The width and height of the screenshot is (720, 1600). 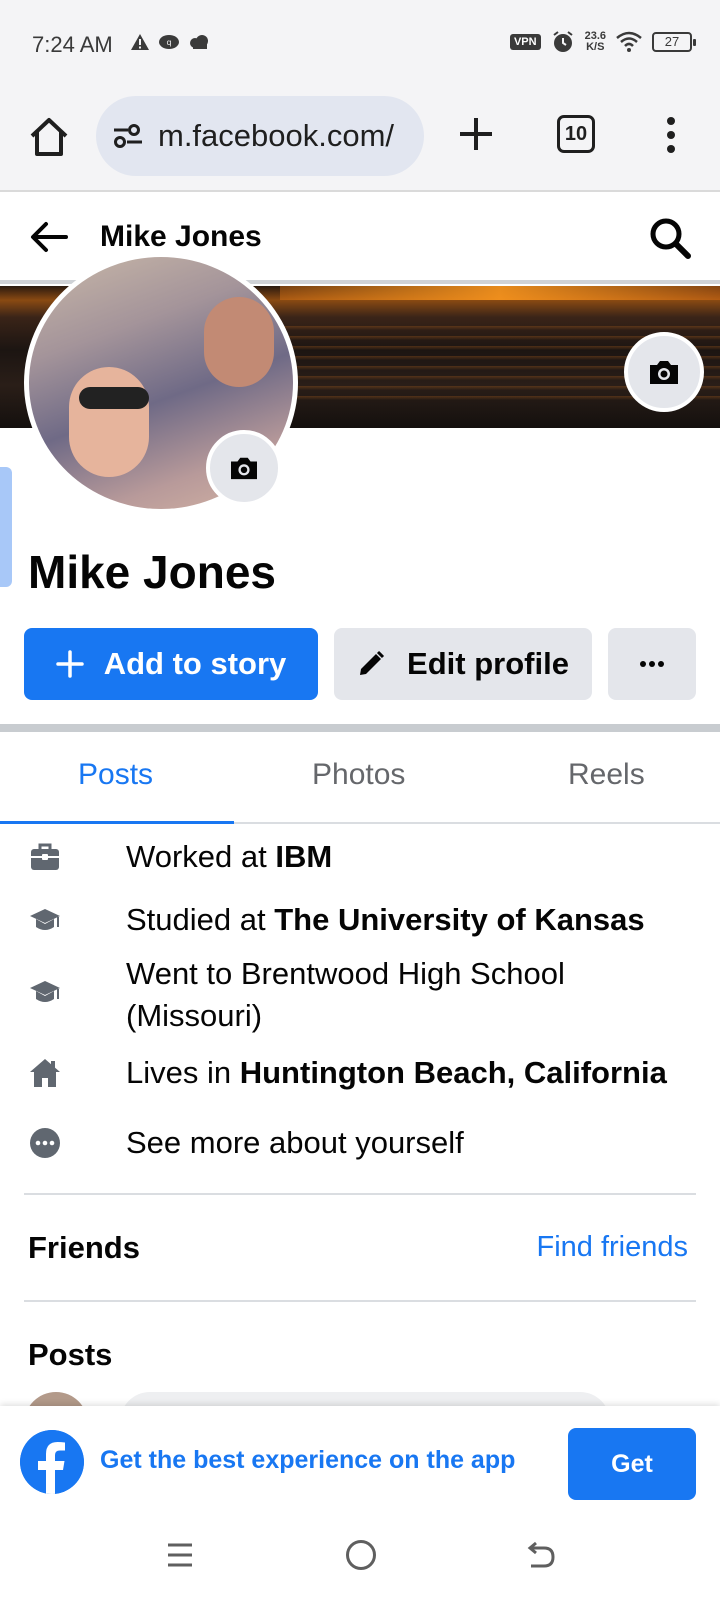 What do you see at coordinates (670, 238) in the screenshot?
I see `search-icon` at bounding box center [670, 238].